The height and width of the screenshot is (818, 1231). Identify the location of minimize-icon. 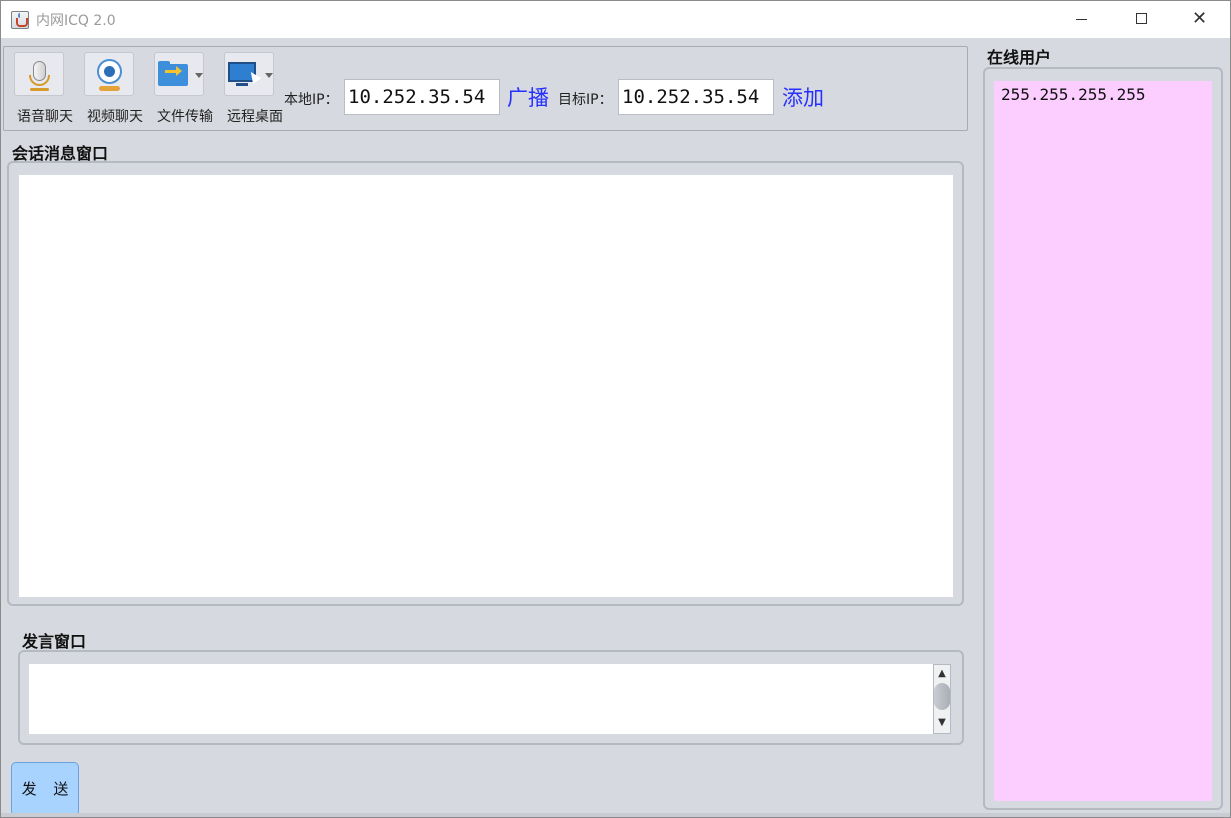
(1081, 19).